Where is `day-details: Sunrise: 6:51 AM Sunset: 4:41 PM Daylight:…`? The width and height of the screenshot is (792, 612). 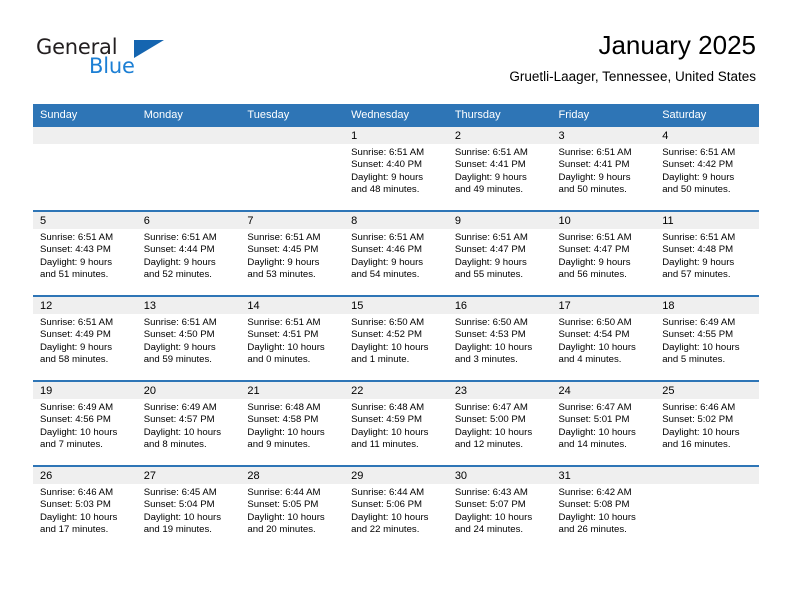
day-details: Sunrise: 6:51 AM Sunset: 4:41 PM Daylight:… is located at coordinates (604, 170).